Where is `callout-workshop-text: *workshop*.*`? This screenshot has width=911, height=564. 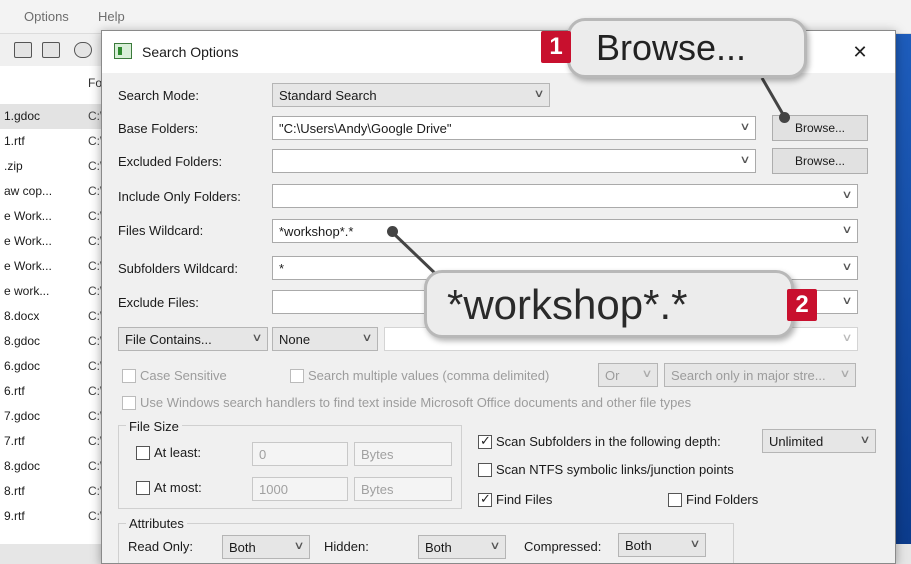 callout-workshop-text: *workshop*.* is located at coordinates (567, 304).